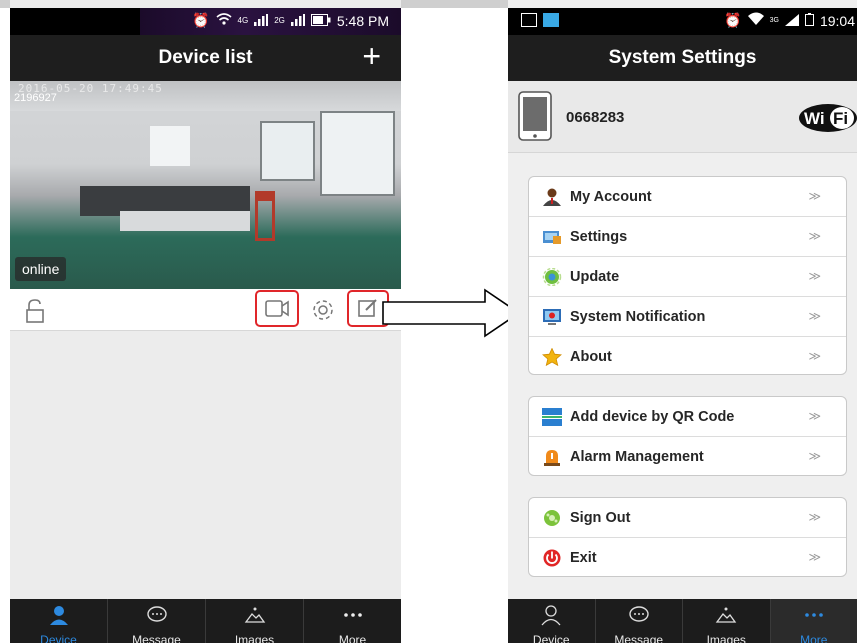  Describe the element at coordinates (840, 118) in the screenshot. I see `svg-text: Fi` at that location.